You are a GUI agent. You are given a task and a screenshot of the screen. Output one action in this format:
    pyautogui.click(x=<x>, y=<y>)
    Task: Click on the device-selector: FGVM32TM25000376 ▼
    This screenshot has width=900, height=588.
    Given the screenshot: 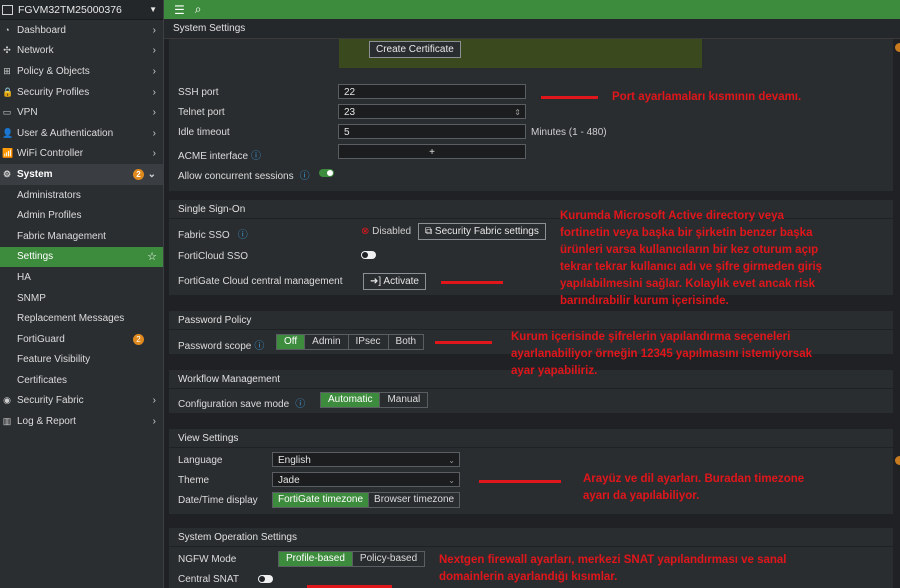 What is the action you would take?
    pyautogui.click(x=81, y=10)
    